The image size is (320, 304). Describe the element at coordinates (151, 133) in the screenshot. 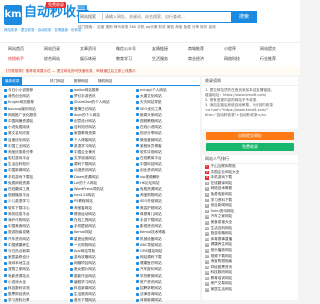

I see `site-name: 知识分享网站` at that location.